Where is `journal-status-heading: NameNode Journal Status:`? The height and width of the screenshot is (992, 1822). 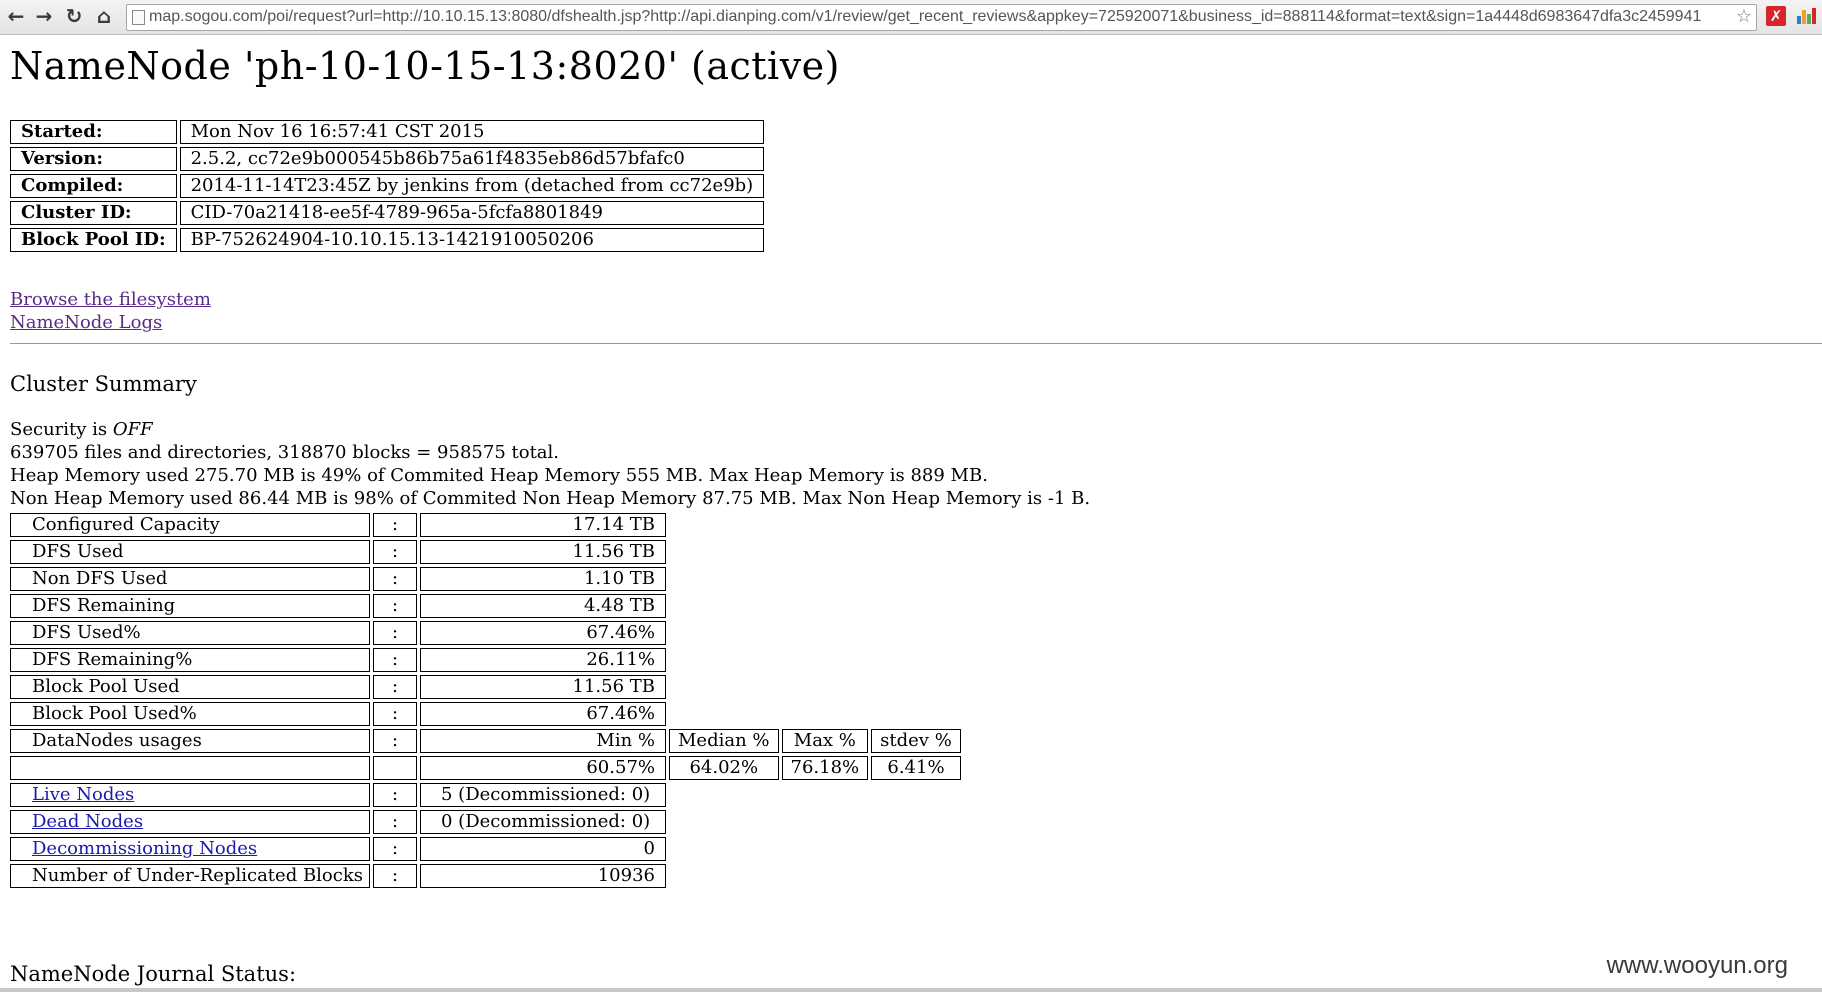
journal-status-heading: NameNode Journal Status: is located at coordinates (153, 974).